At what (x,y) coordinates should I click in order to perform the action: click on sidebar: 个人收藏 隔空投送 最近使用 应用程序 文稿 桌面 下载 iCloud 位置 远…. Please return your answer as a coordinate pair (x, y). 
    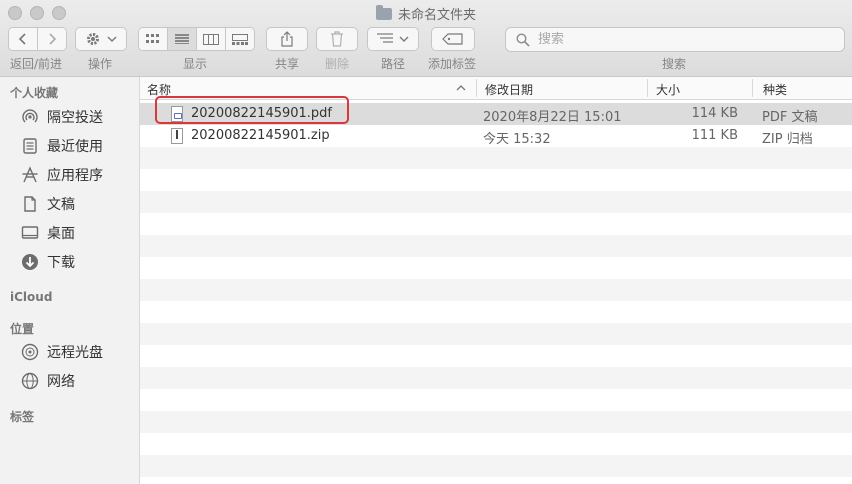
    Looking at the image, I should click on (70, 280).